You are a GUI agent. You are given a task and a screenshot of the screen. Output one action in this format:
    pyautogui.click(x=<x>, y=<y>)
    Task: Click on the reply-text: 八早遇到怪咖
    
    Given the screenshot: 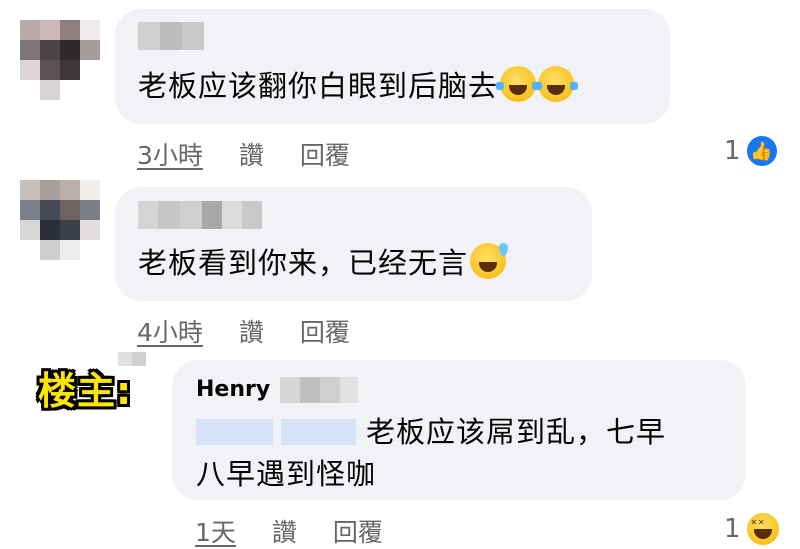 What is the action you would take?
    pyautogui.click(x=286, y=474)
    